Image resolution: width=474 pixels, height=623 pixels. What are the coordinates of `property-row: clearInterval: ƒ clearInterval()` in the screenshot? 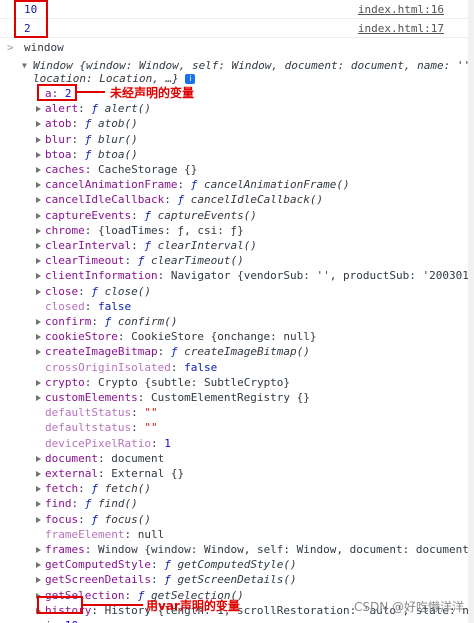 It's located at (151, 245).